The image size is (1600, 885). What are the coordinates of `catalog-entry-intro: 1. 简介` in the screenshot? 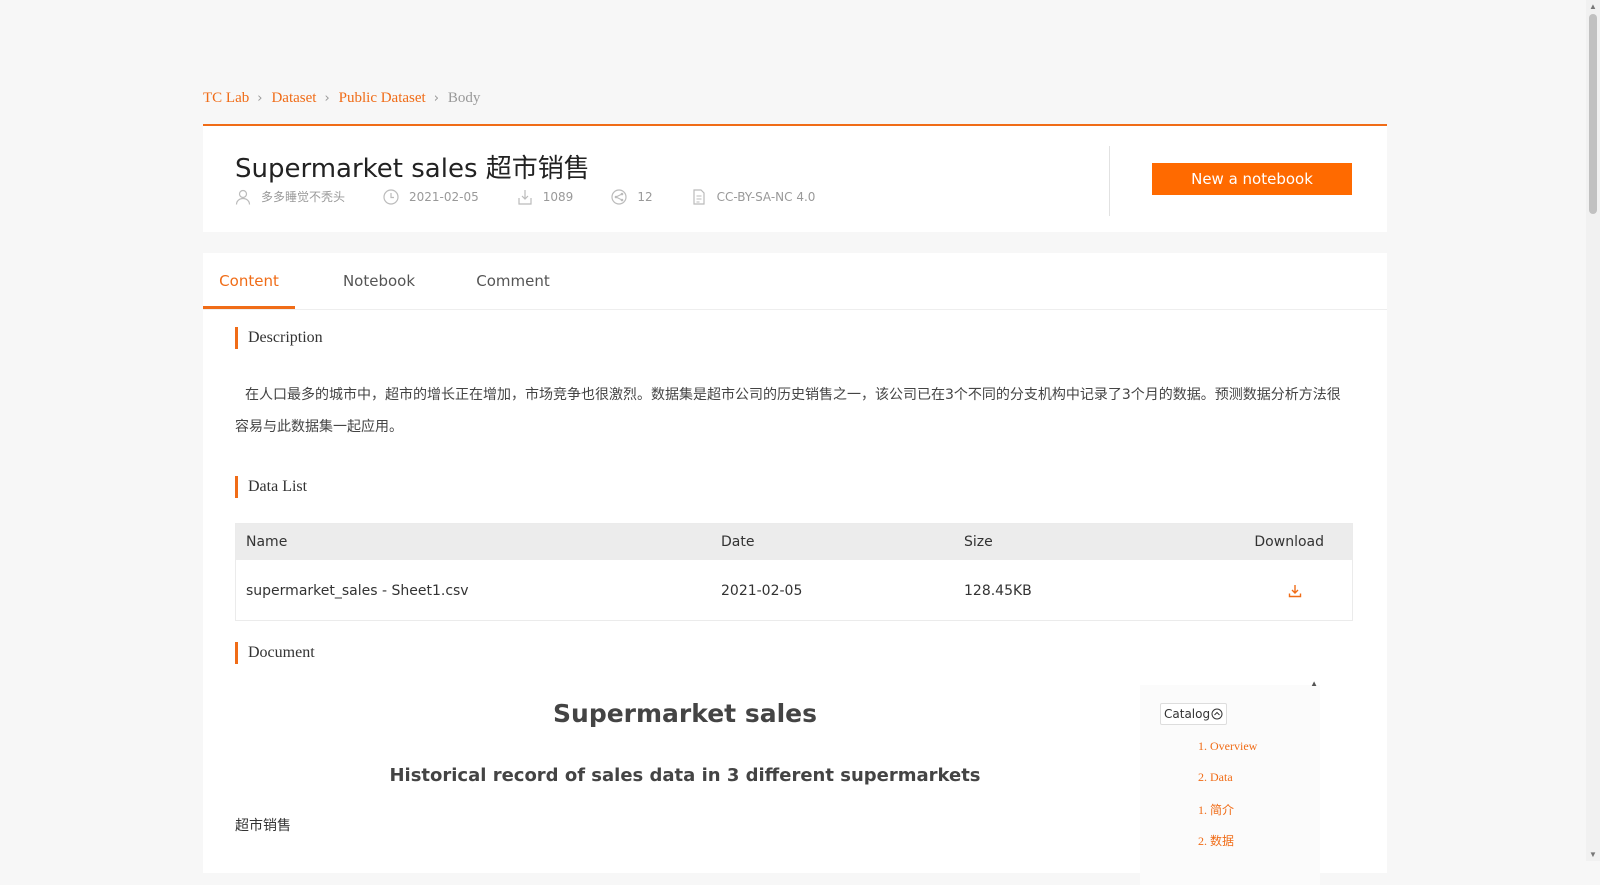 It's located at (1216, 809).